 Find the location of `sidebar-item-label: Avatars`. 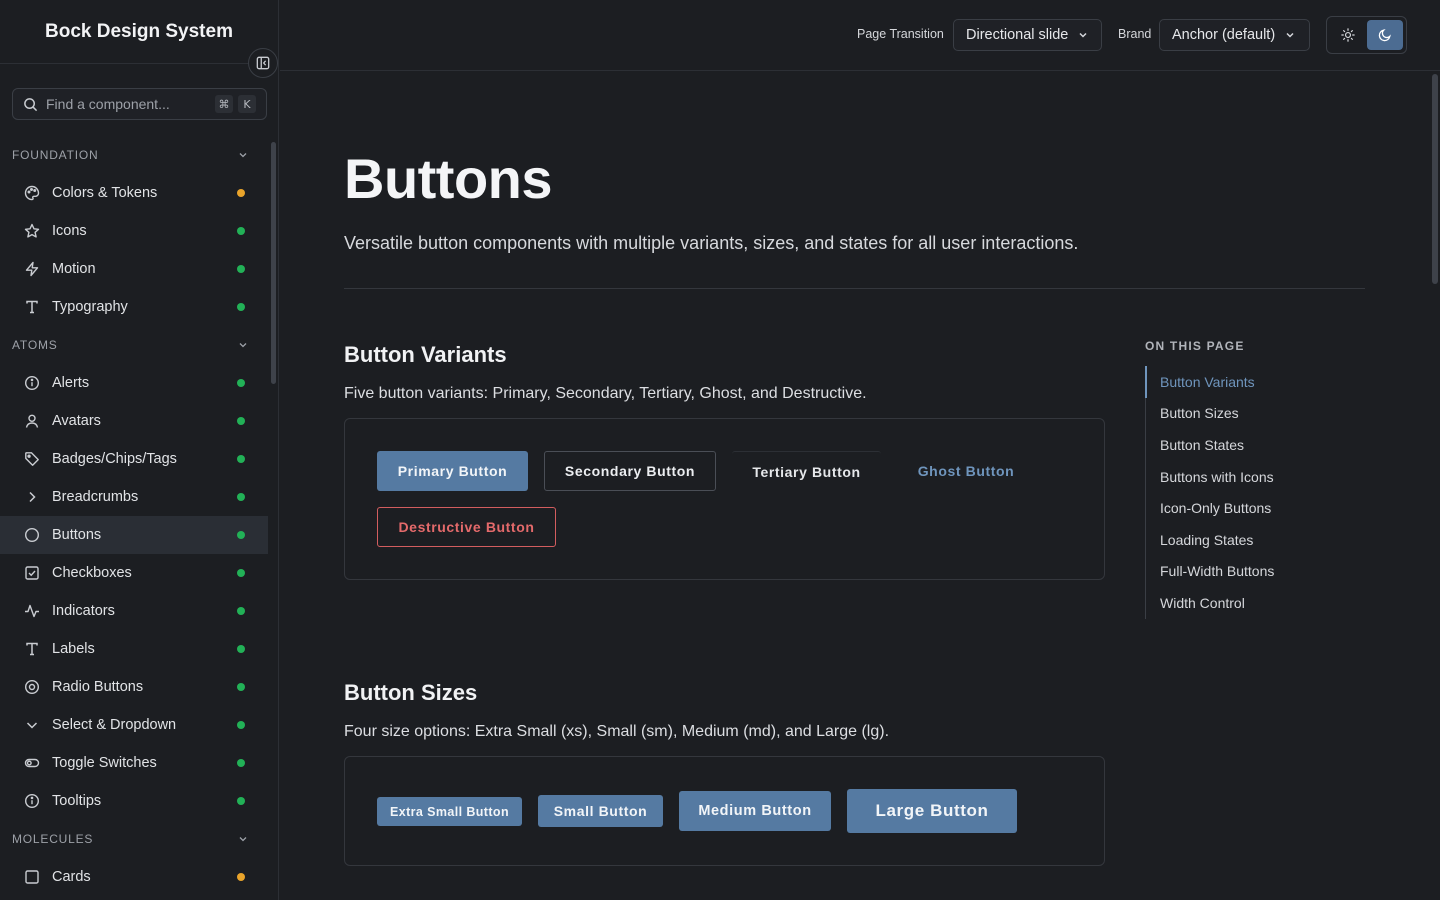

sidebar-item-label: Avatars is located at coordinates (76, 421).